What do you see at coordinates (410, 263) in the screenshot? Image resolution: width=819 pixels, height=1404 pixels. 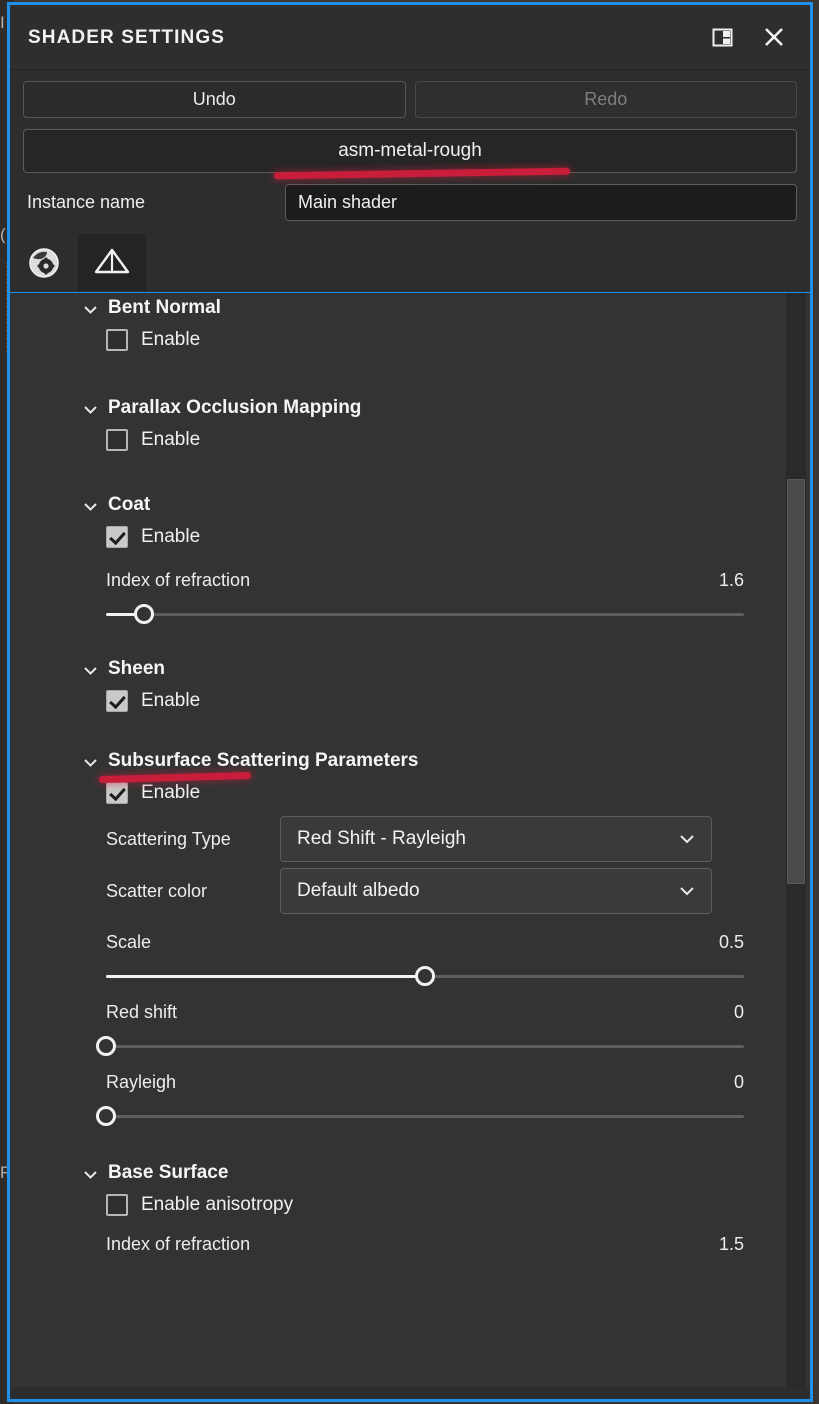 I see `tab-strip` at bounding box center [410, 263].